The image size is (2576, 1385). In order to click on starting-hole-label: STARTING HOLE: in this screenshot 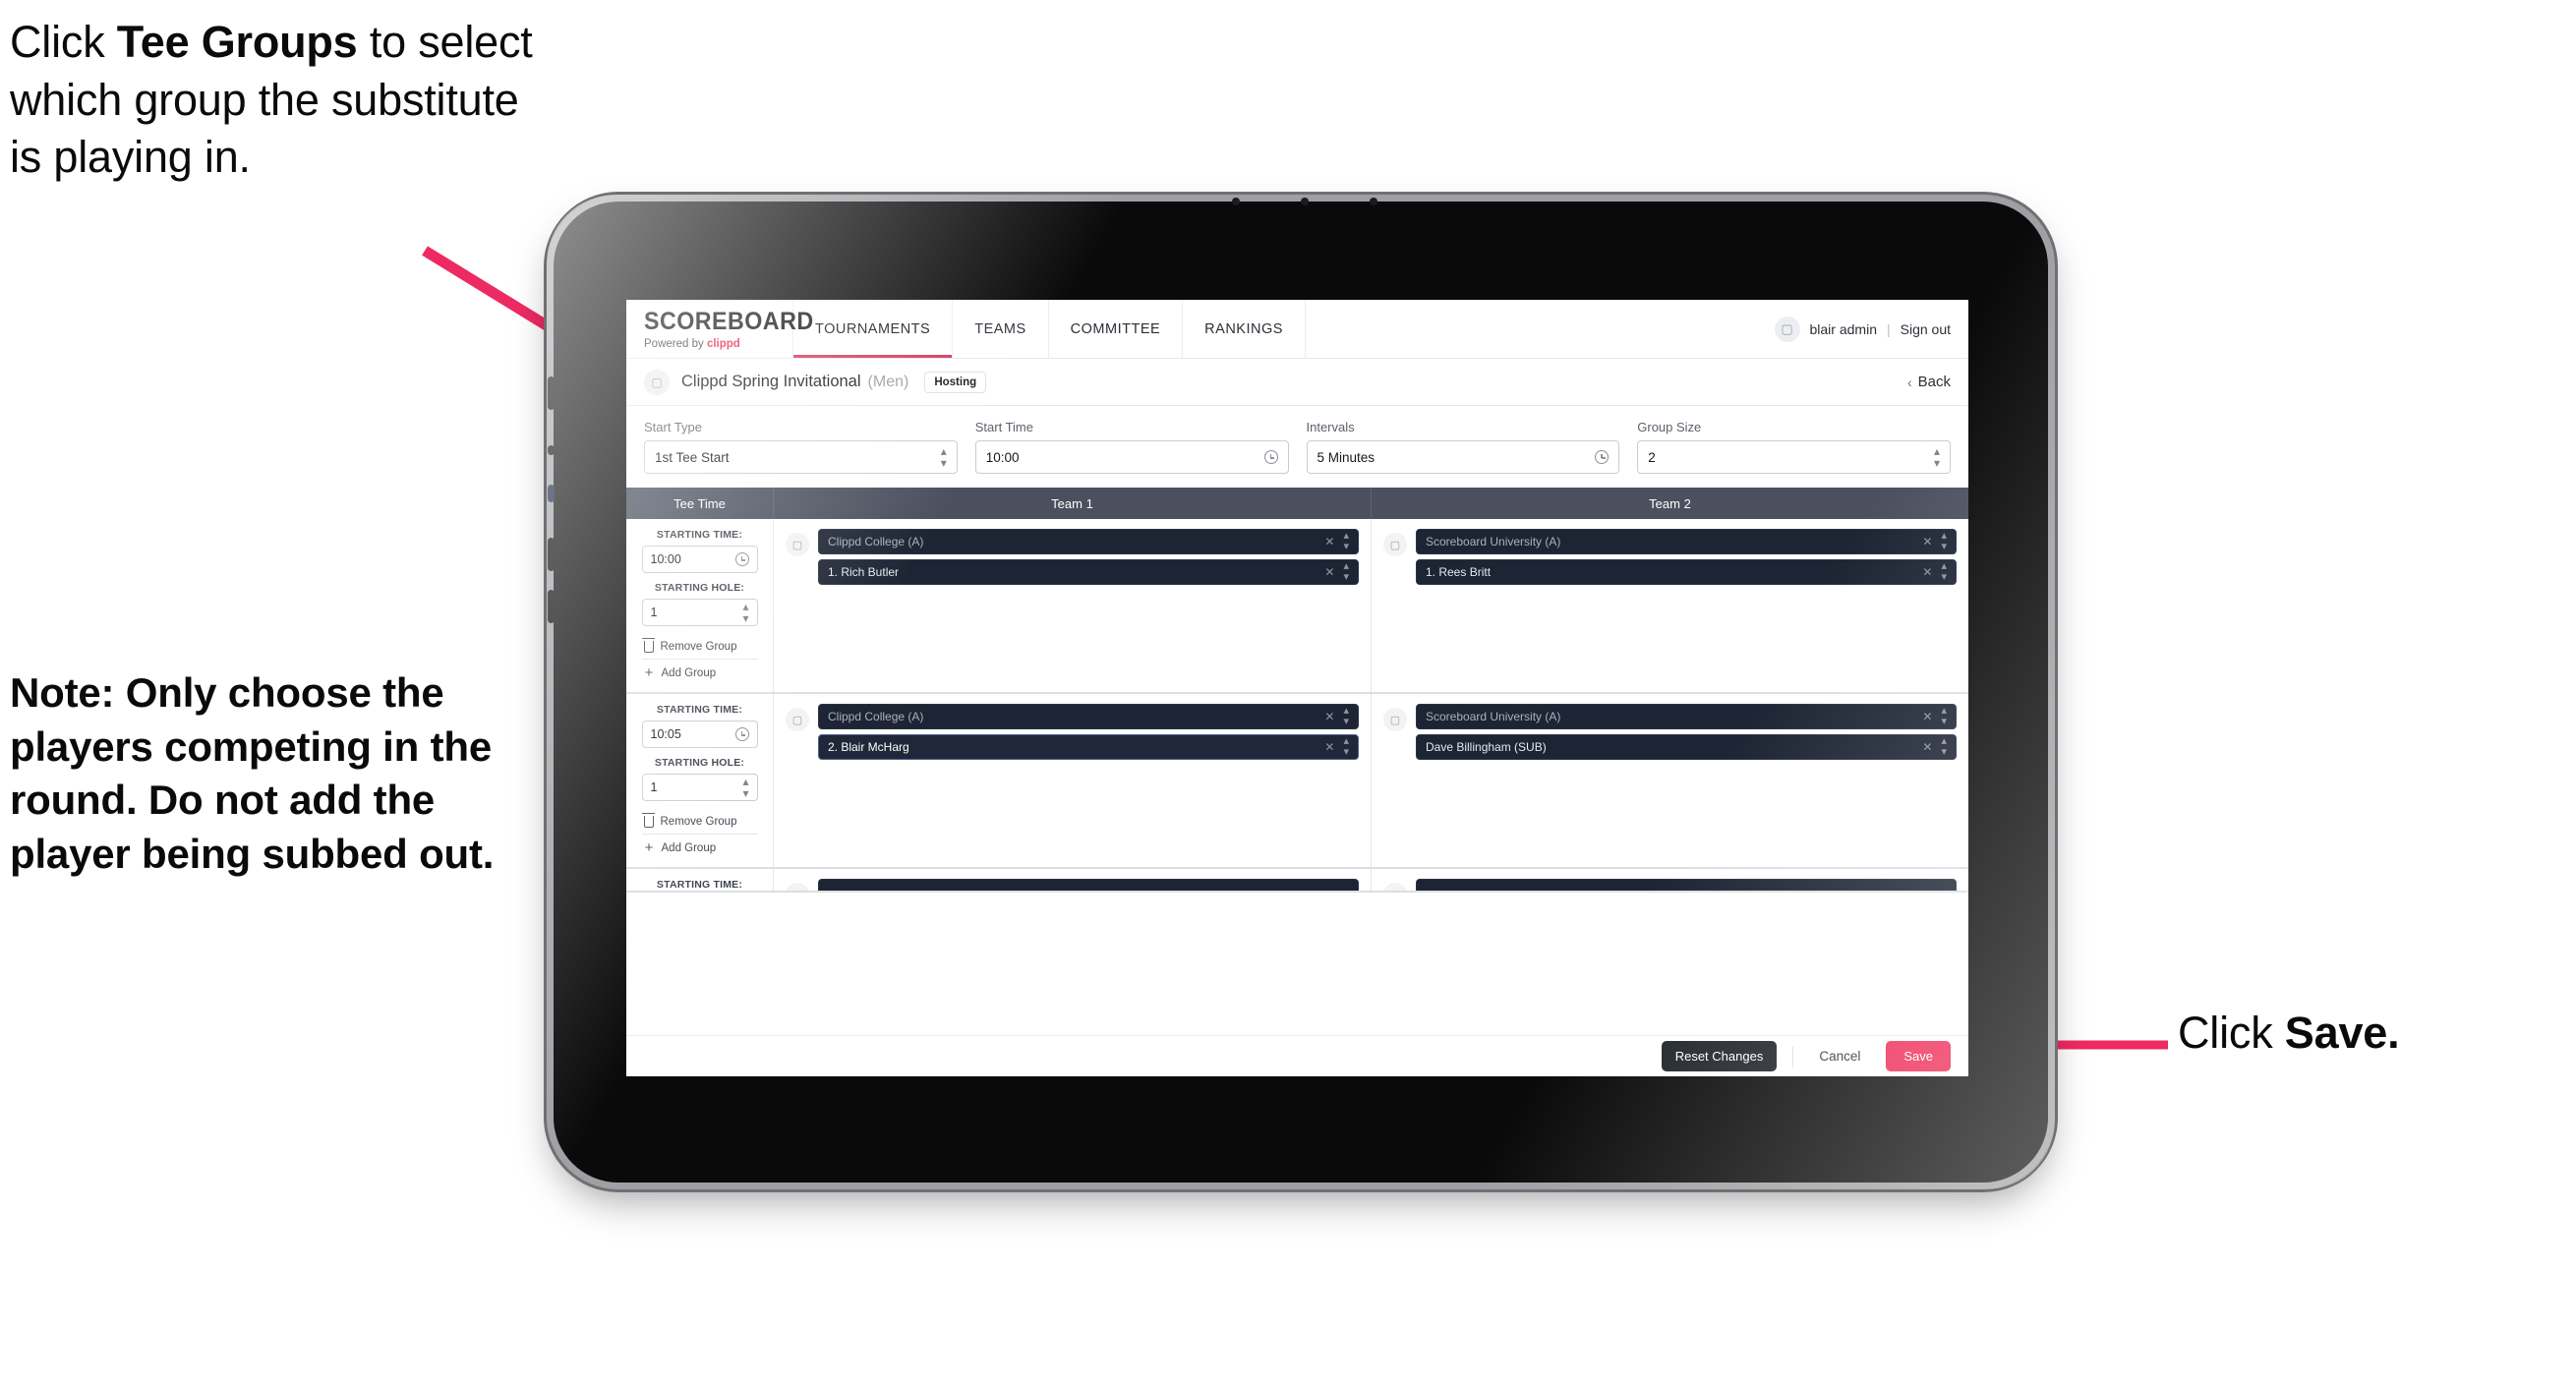, I will do `click(699, 763)`.